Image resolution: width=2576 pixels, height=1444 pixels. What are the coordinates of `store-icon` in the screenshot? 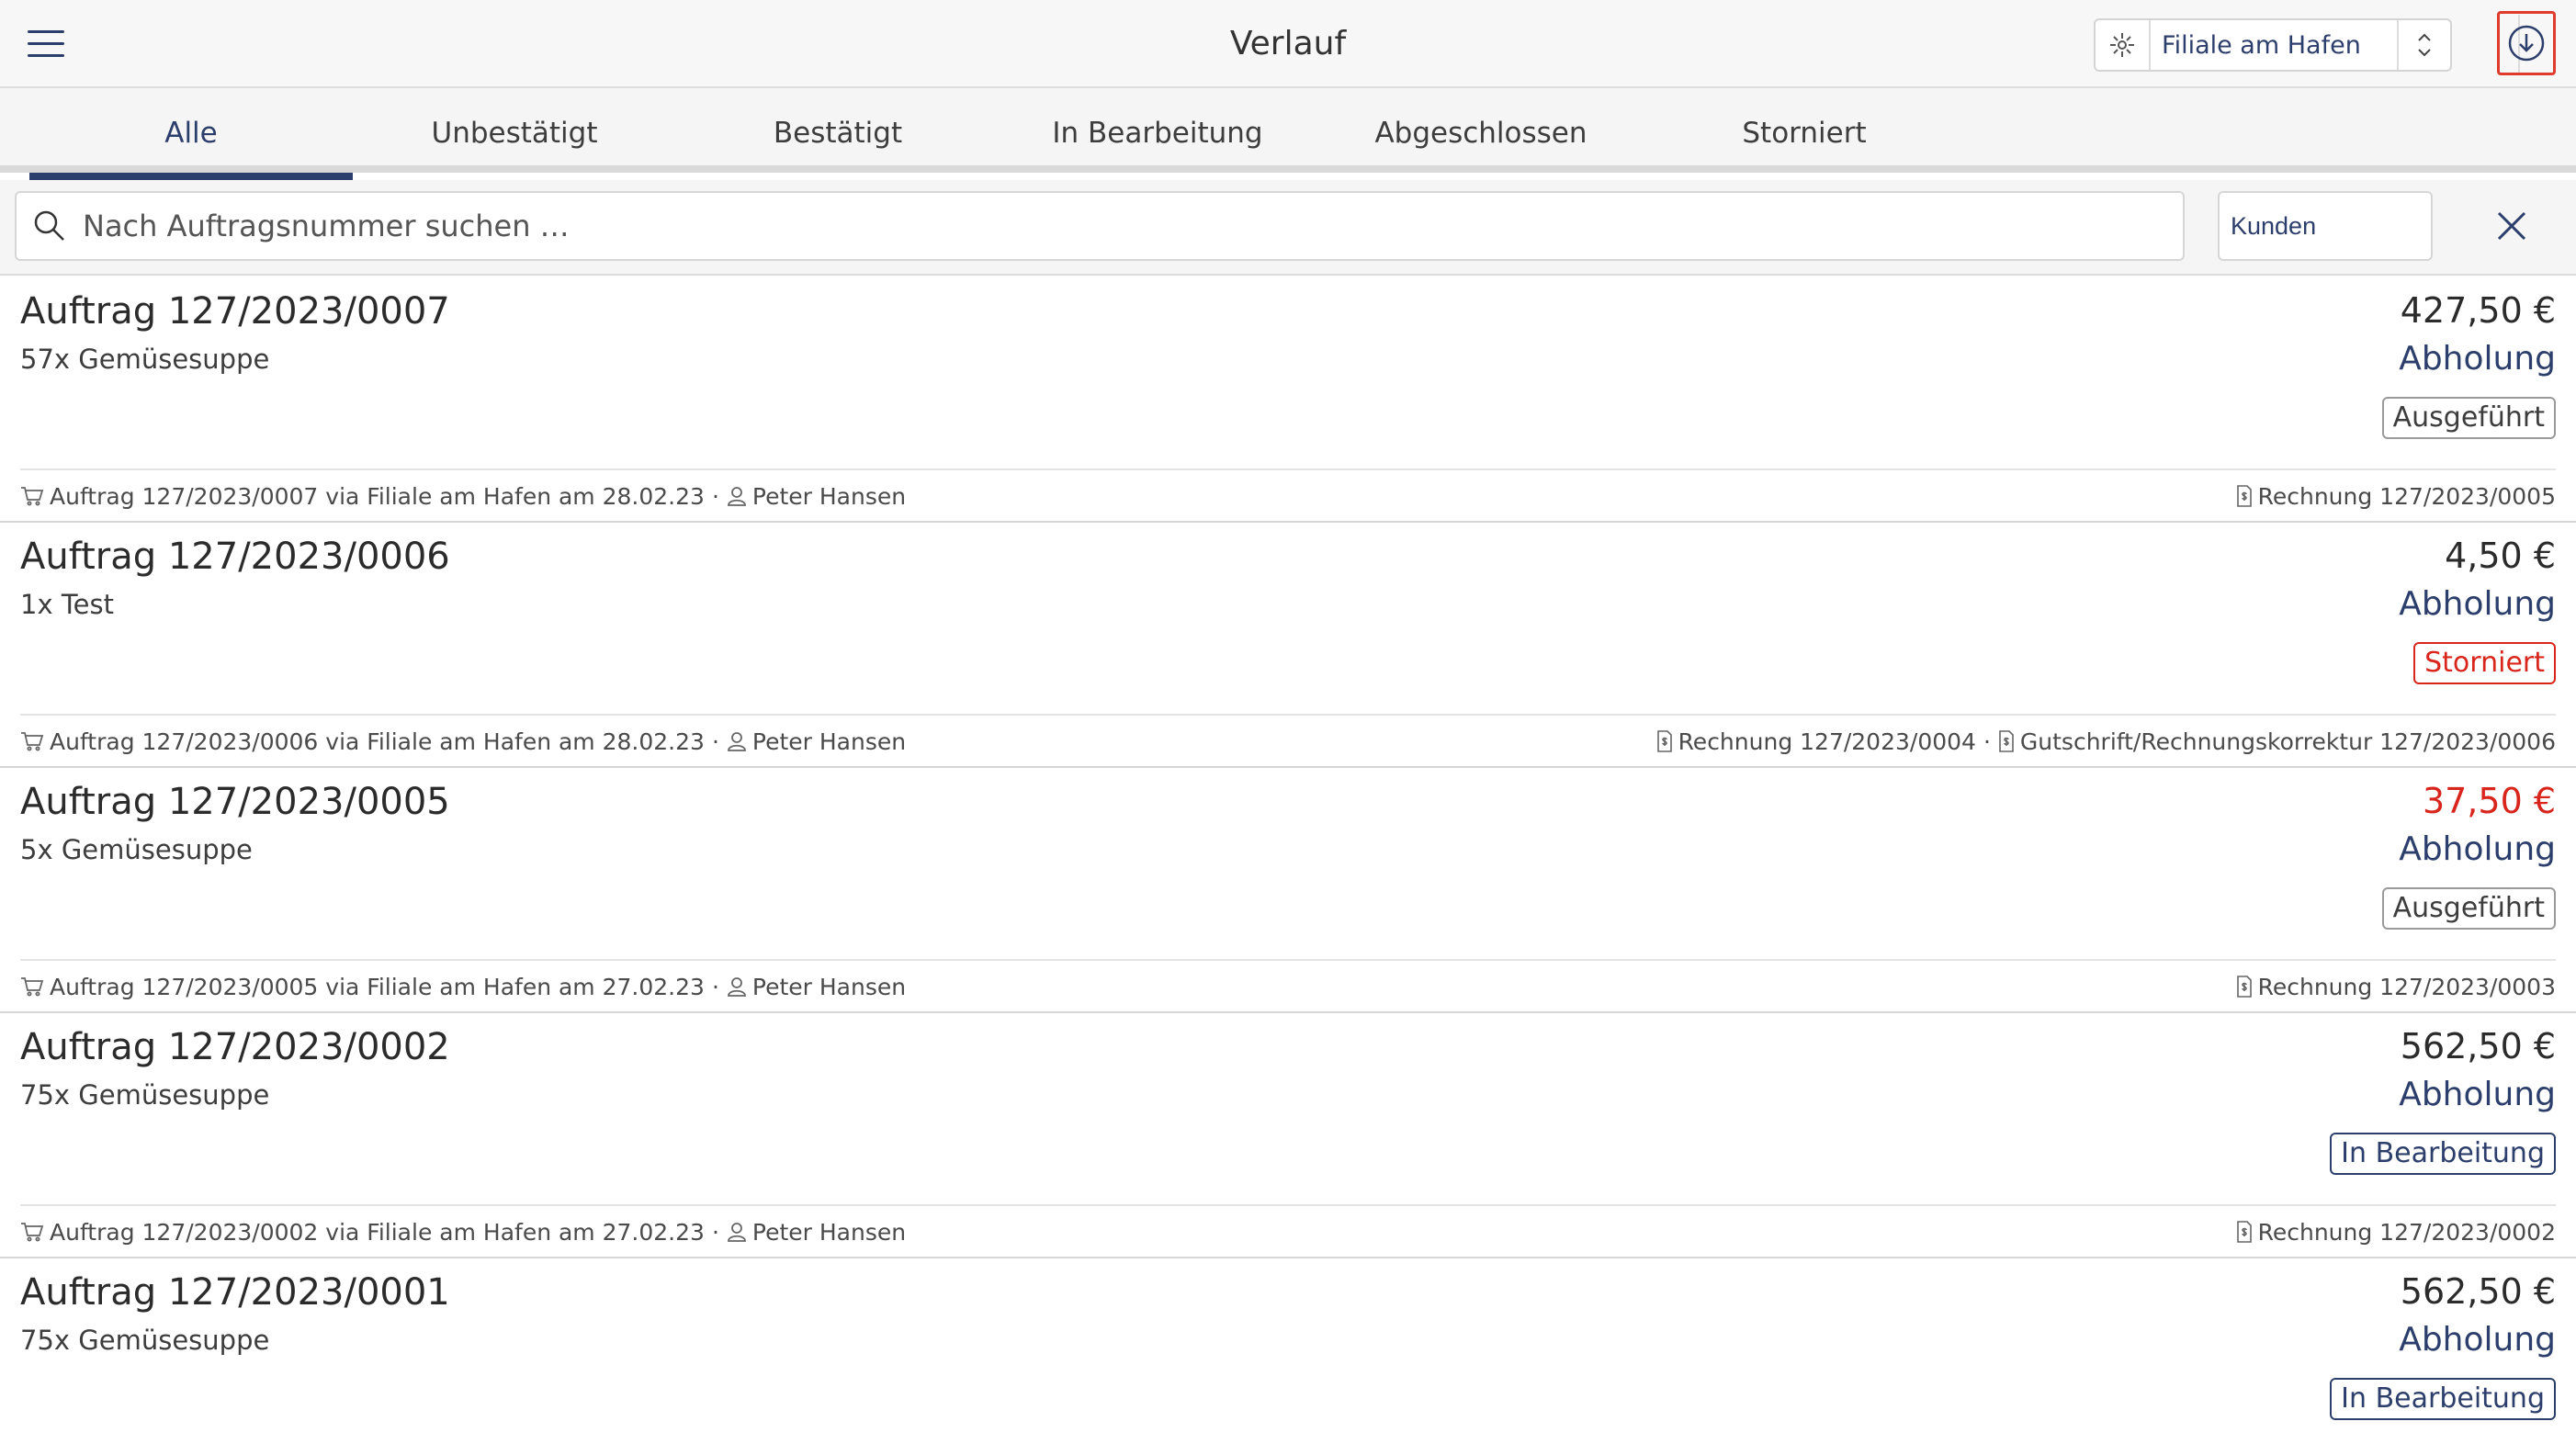 It's located at (2123, 45).